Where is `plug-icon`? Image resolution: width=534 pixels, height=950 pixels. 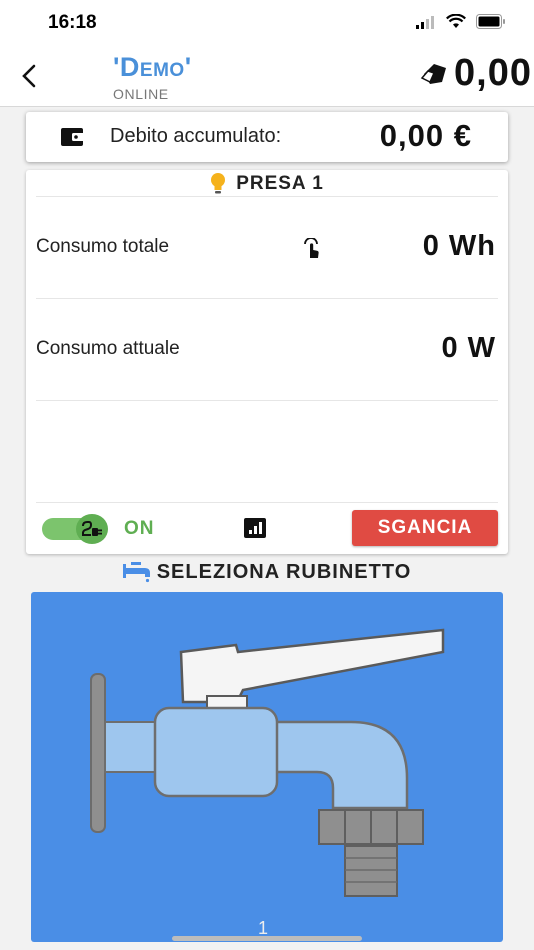
plug-icon is located at coordinates (92, 528).